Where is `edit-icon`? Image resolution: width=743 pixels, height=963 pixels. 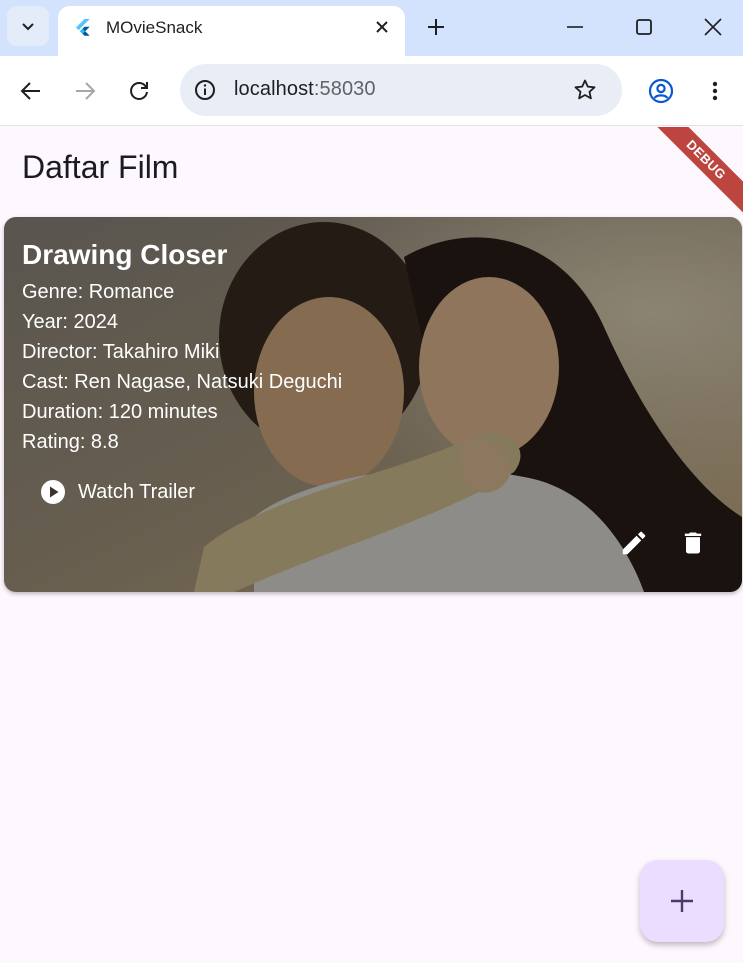 edit-icon is located at coordinates (634, 543).